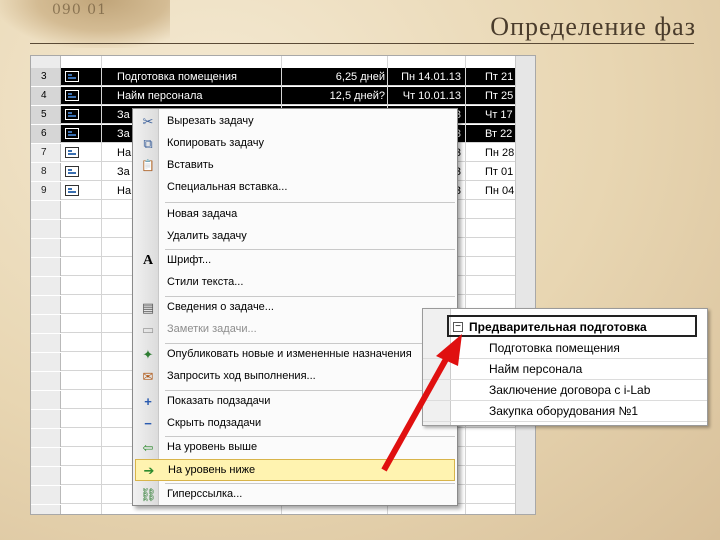  I want to click on task-name: Найм персонала, so click(160, 96).